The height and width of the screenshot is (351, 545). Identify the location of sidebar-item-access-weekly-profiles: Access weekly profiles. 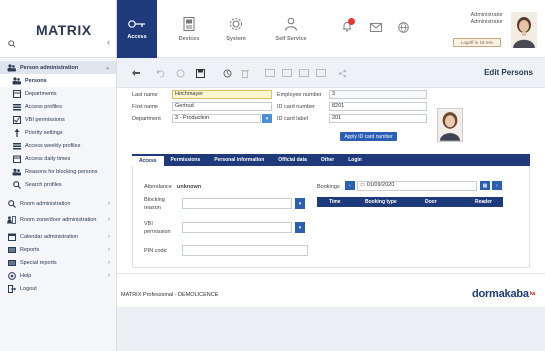
(58, 145).